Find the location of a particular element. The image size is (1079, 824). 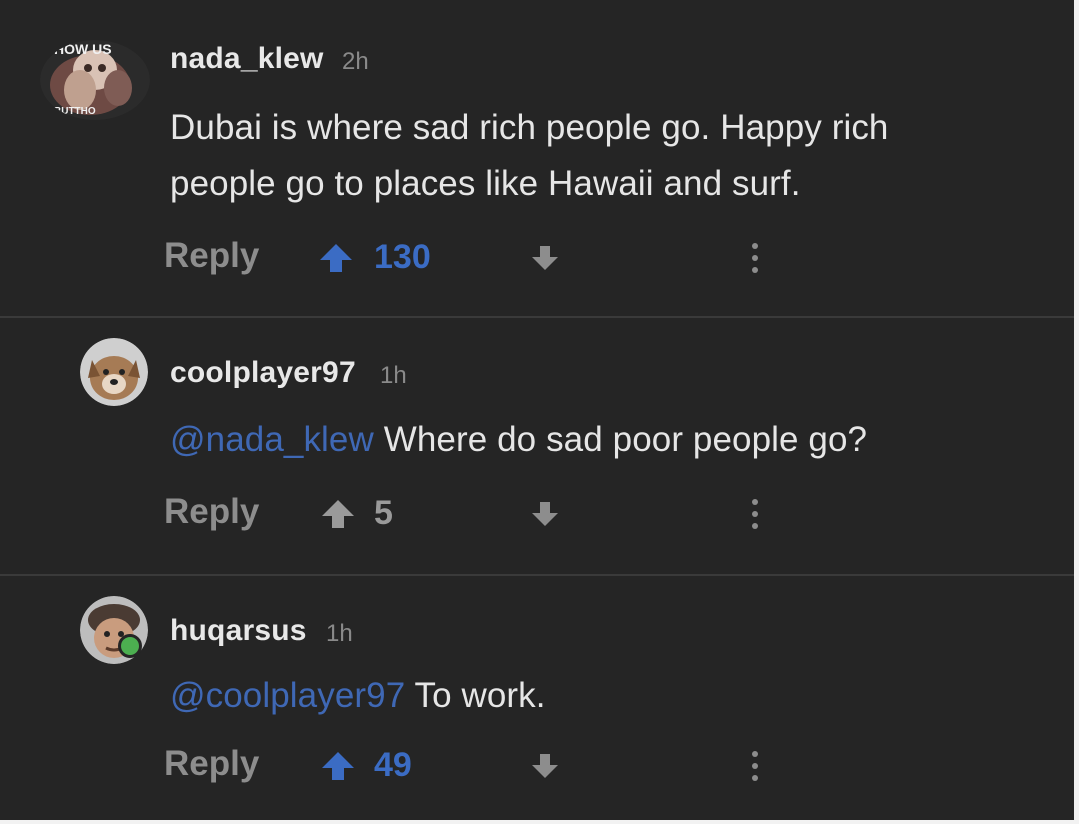

username: huqarsus is located at coordinates (238, 631).